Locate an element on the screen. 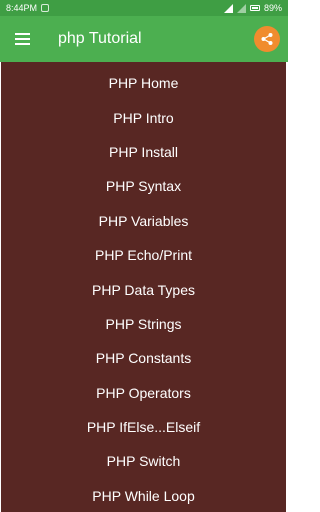 The image size is (320, 512). hamburger-menu-icon is located at coordinates (22, 39).